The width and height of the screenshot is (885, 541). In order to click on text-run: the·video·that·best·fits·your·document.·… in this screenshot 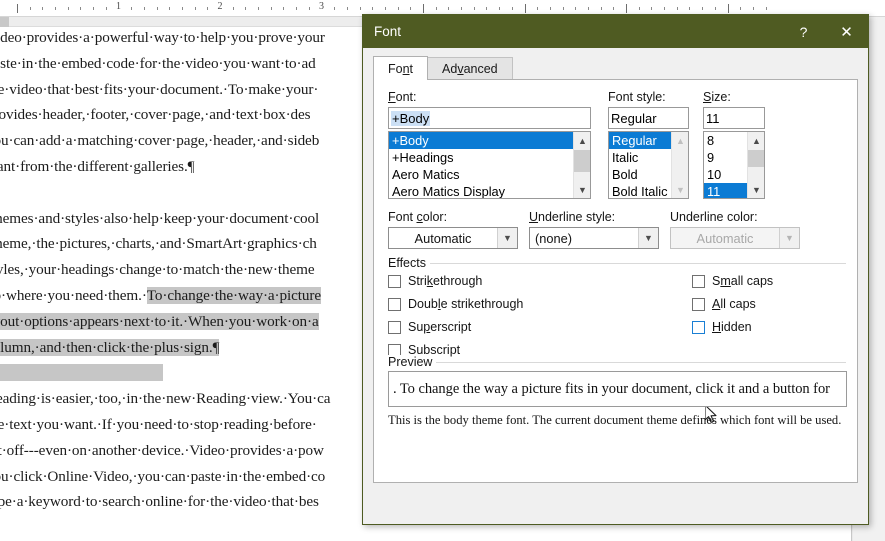, I will do `click(159, 89)`.